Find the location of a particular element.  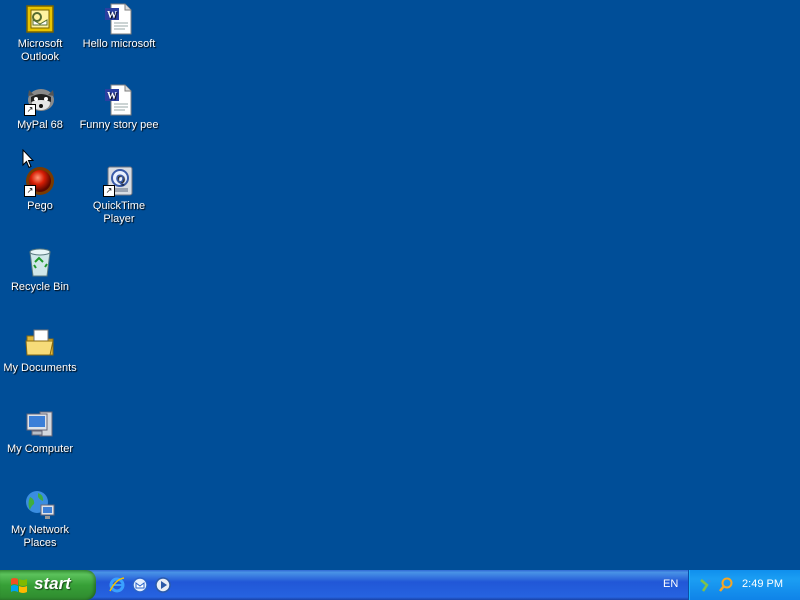

desktop-icon-quicktime-player: Q ↗ QuickTime Player is located at coordinates (119, 195).